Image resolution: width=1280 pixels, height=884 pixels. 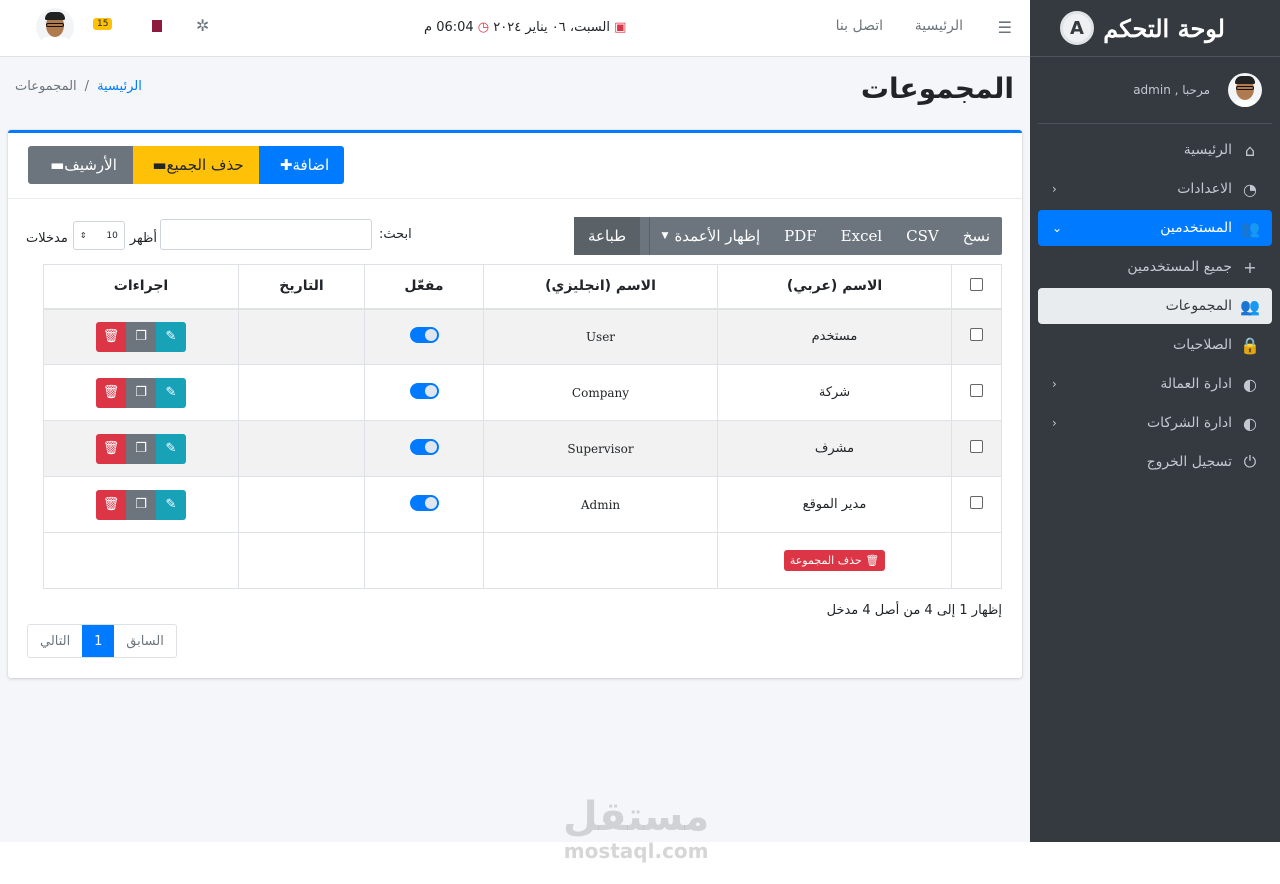 I want to click on brand-logo-icon: A, so click(x=1077, y=28).